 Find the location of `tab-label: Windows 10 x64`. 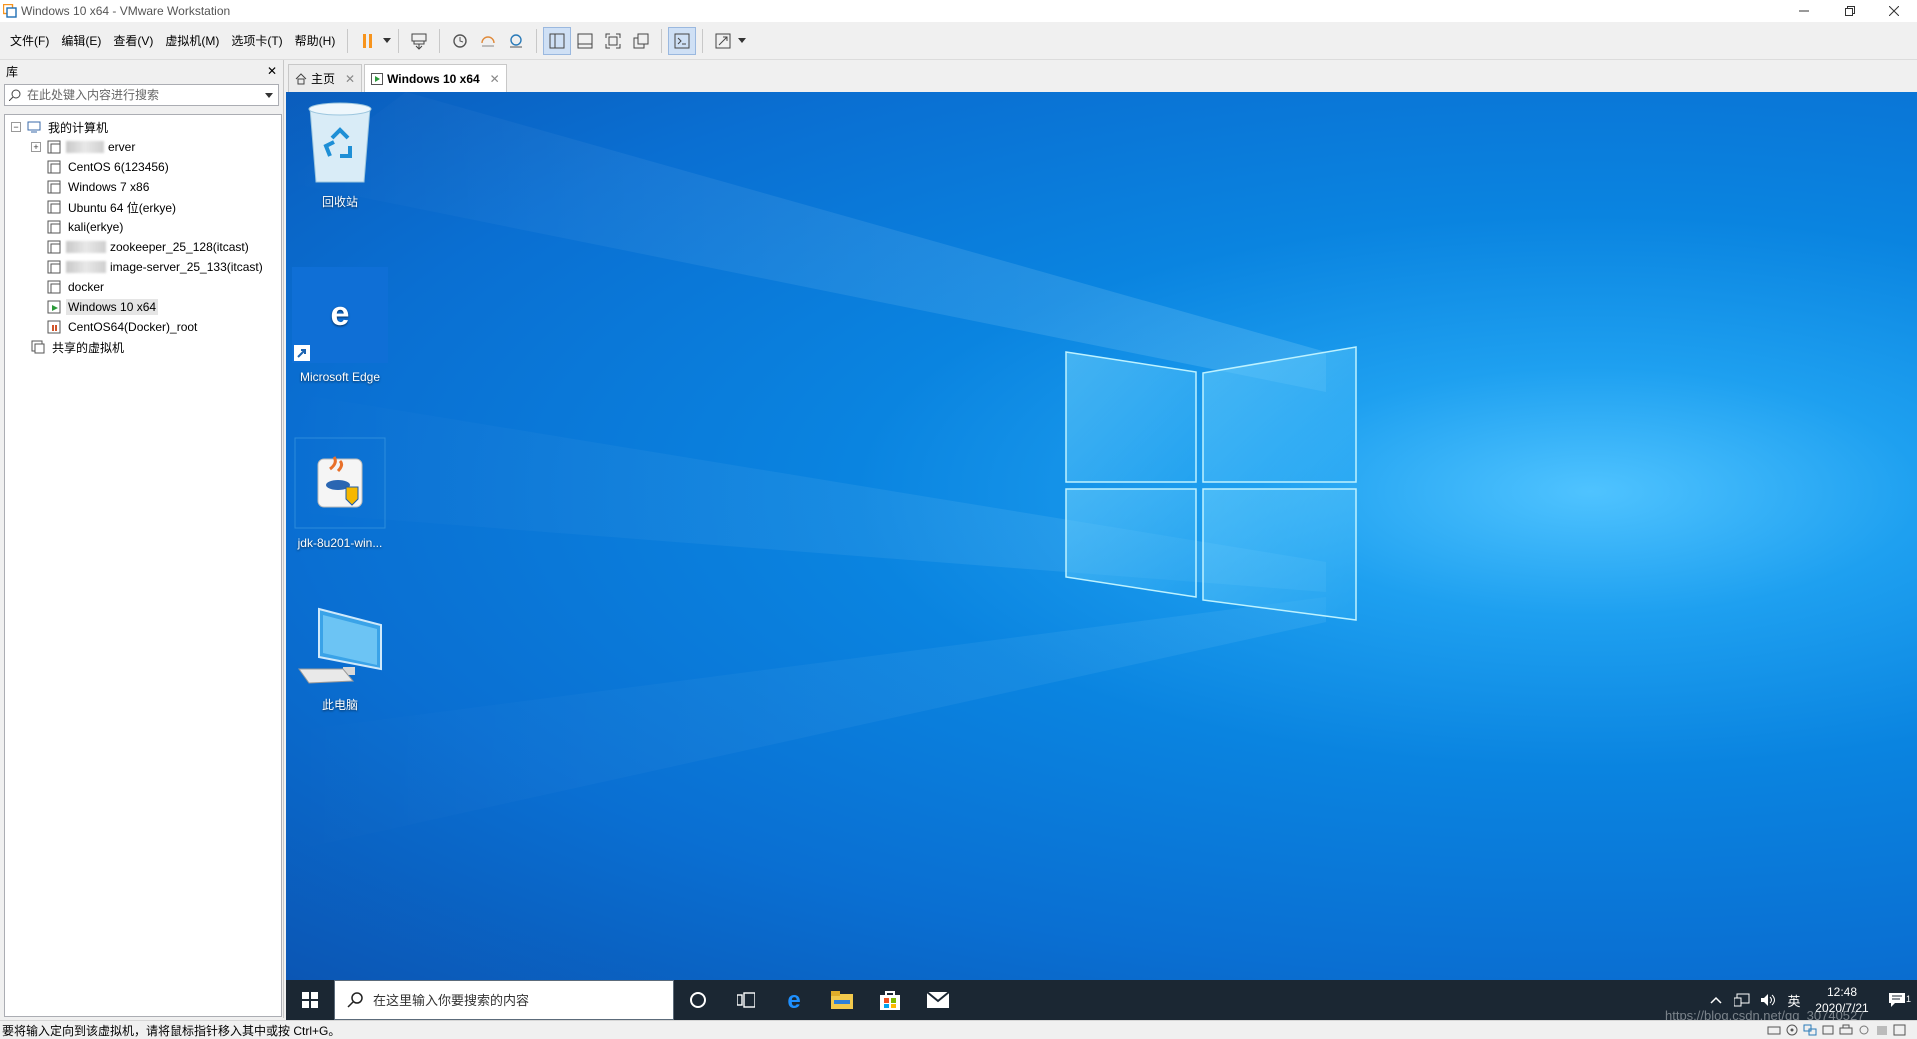

tab-label: Windows 10 x64 is located at coordinates (433, 78).